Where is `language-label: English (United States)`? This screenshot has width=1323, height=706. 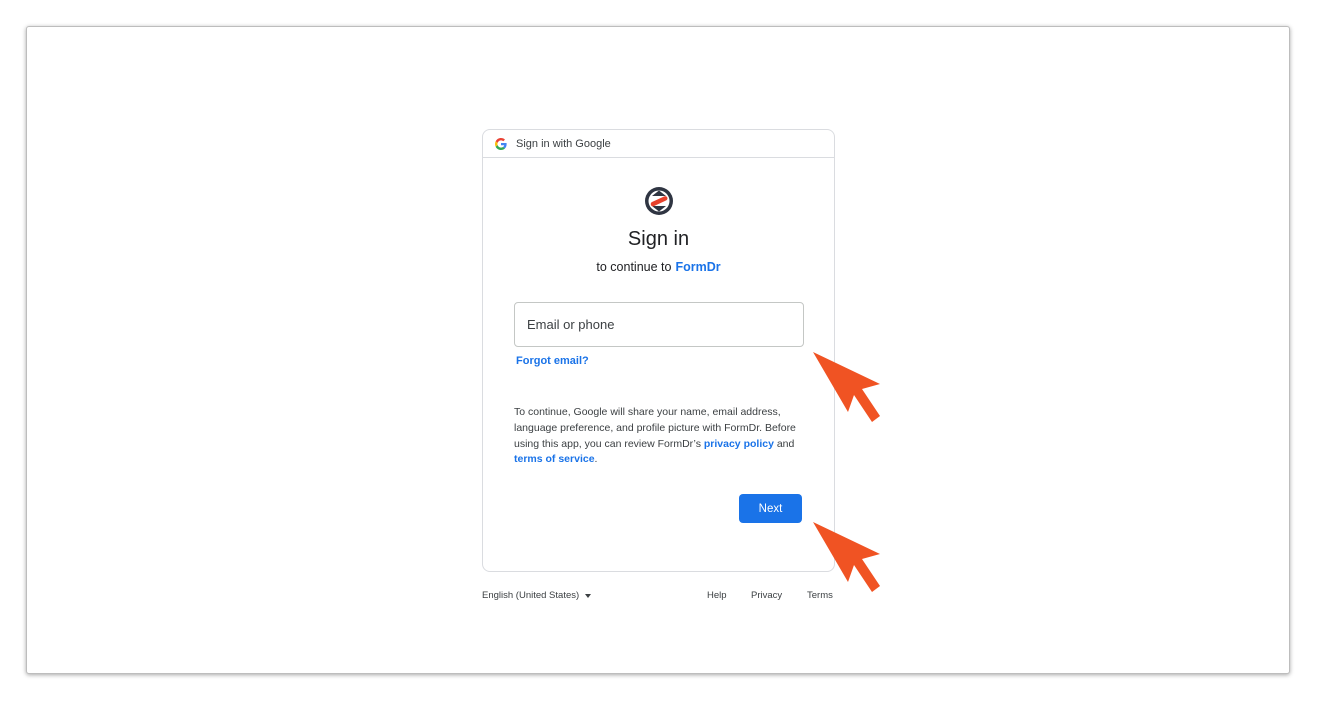
language-label: English (United States) is located at coordinates (531, 595).